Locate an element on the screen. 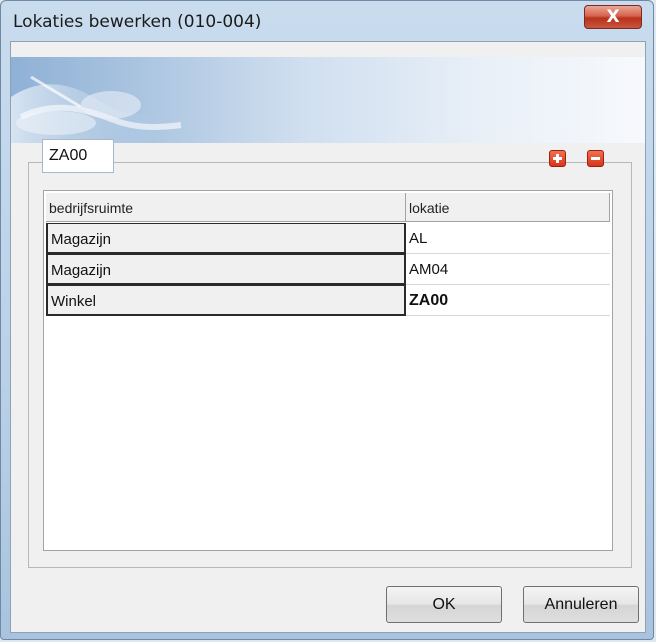 This screenshot has height=642, width=656. window-title: Lokaties bewerken (010-004) is located at coordinates (137, 22).